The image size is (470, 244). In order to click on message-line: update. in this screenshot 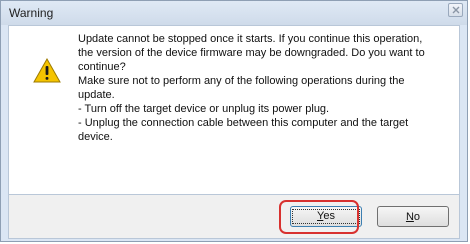, I will do `click(96, 95)`.